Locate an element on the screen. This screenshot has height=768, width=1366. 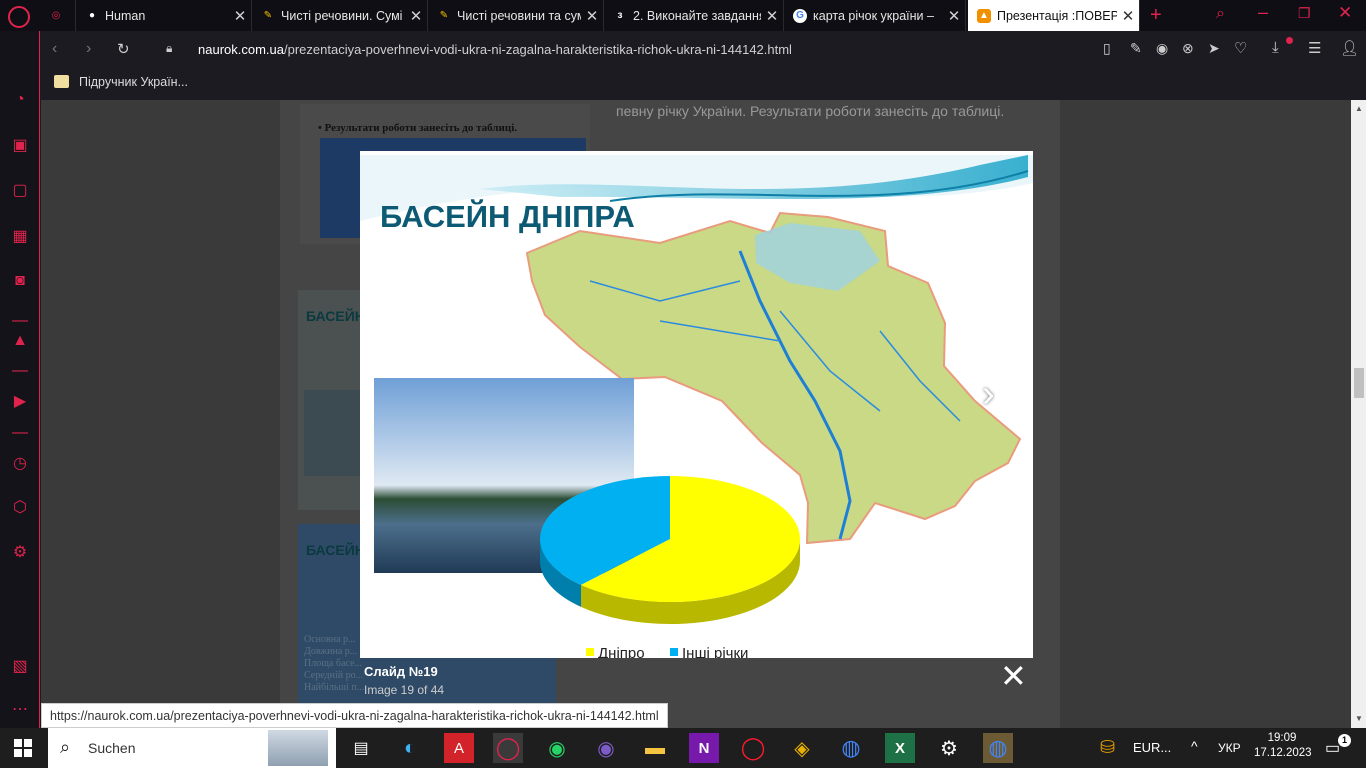
search-icon: ⌕ is located at coordinates (65, 747).